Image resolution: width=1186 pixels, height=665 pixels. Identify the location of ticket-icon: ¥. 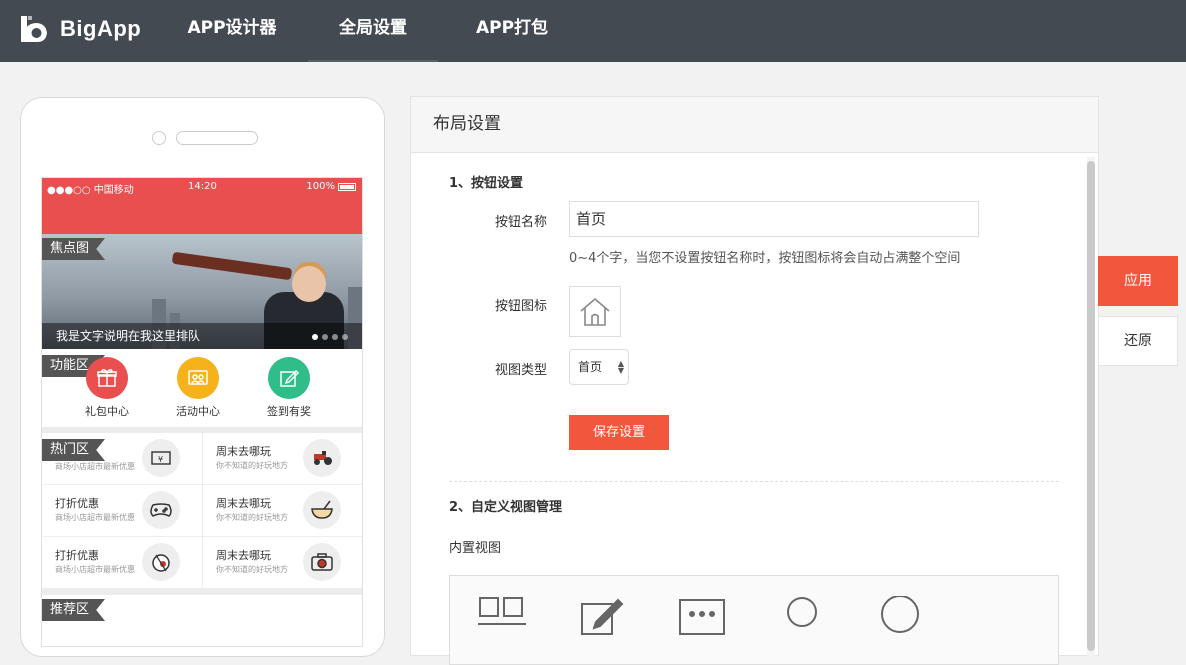
(161, 458).